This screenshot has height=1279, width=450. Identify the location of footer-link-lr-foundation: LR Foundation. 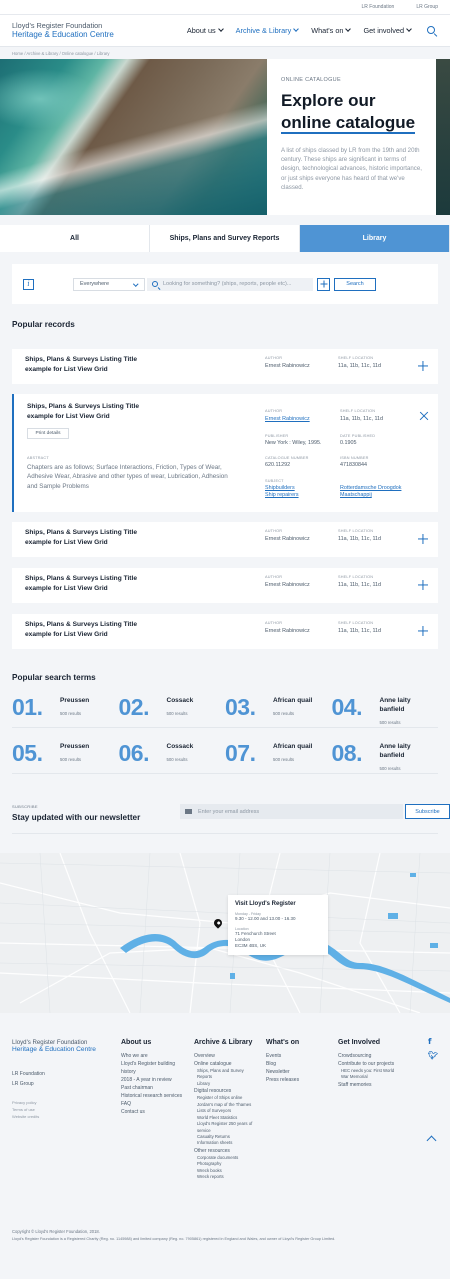
(28, 1074).